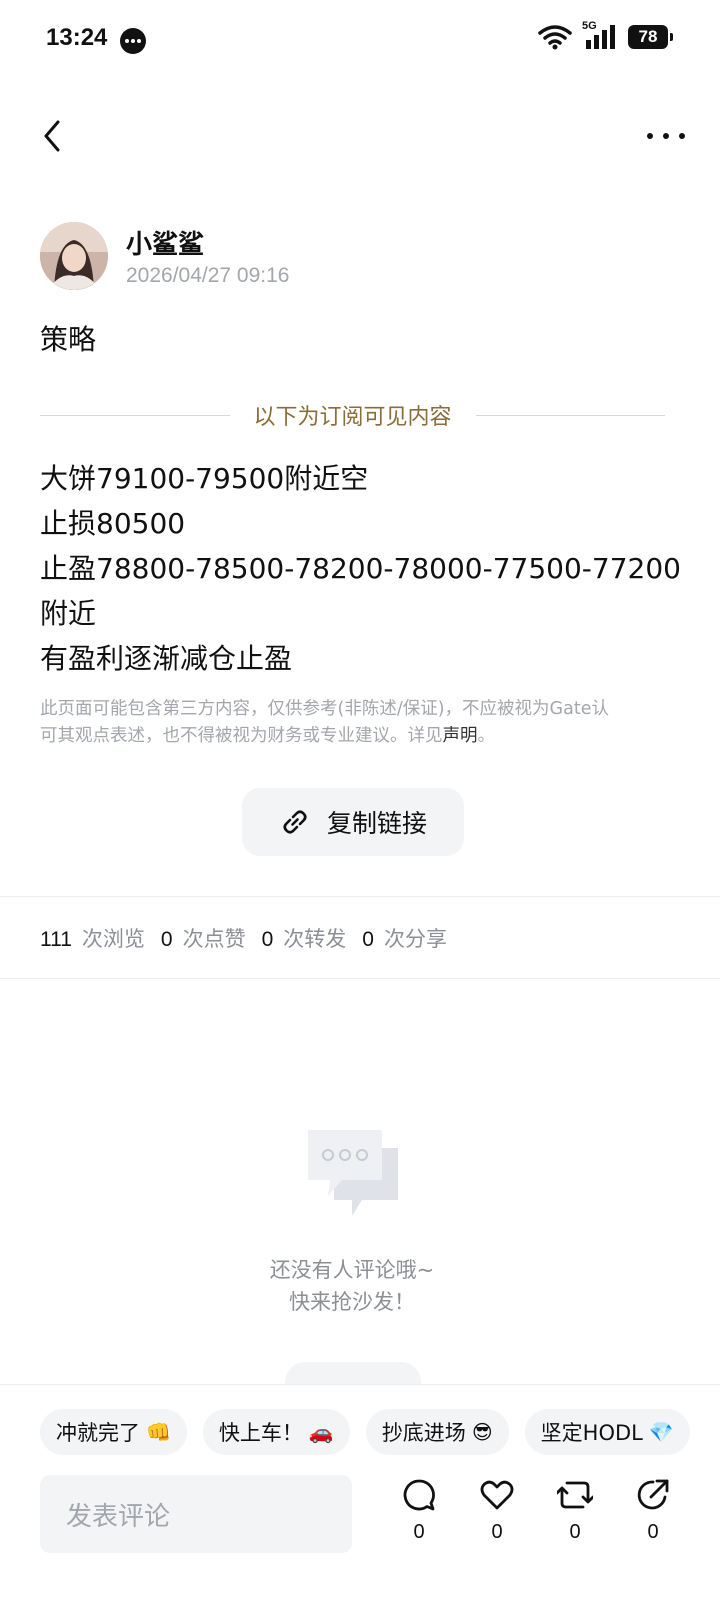 The height and width of the screenshot is (1604, 720). What do you see at coordinates (497, 1532) in the screenshot?
I see `like-count: 0` at bounding box center [497, 1532].